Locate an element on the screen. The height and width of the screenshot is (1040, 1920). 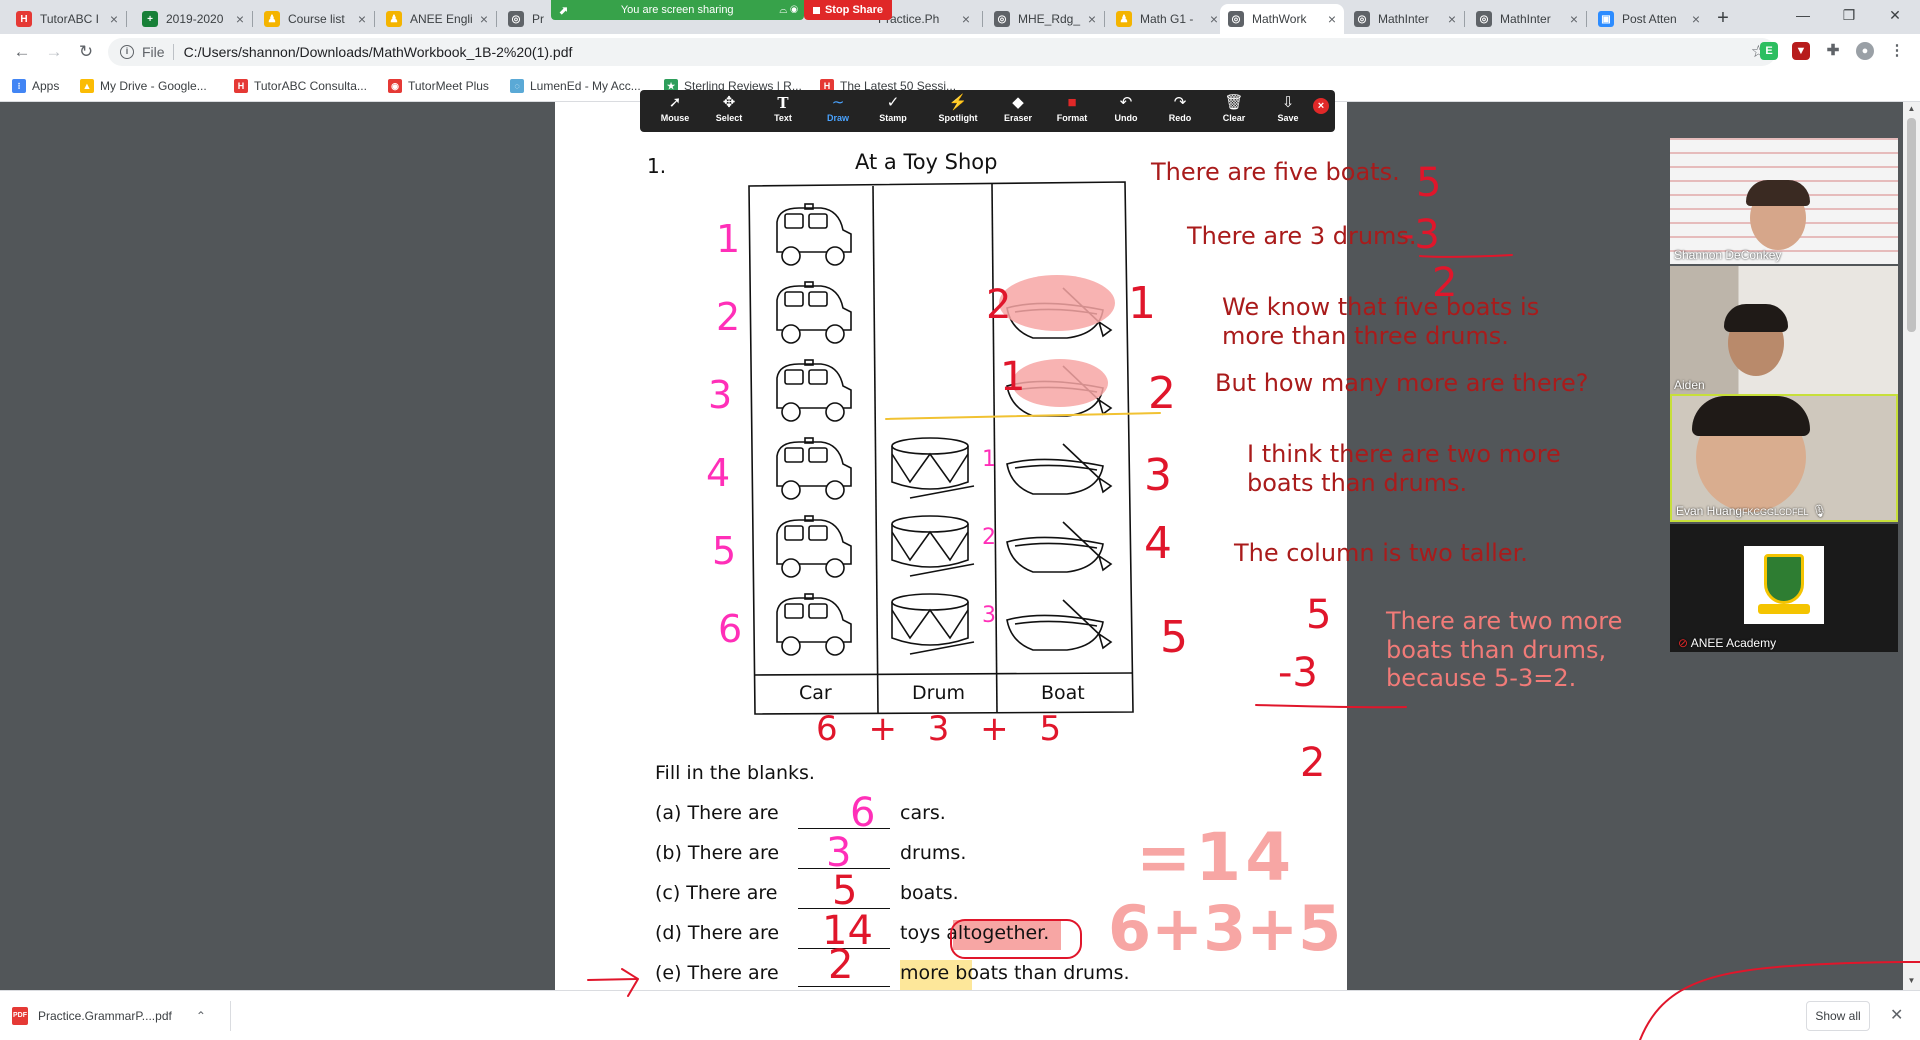
tab: + 2019-2020 × is located at coordinates (193, 19).